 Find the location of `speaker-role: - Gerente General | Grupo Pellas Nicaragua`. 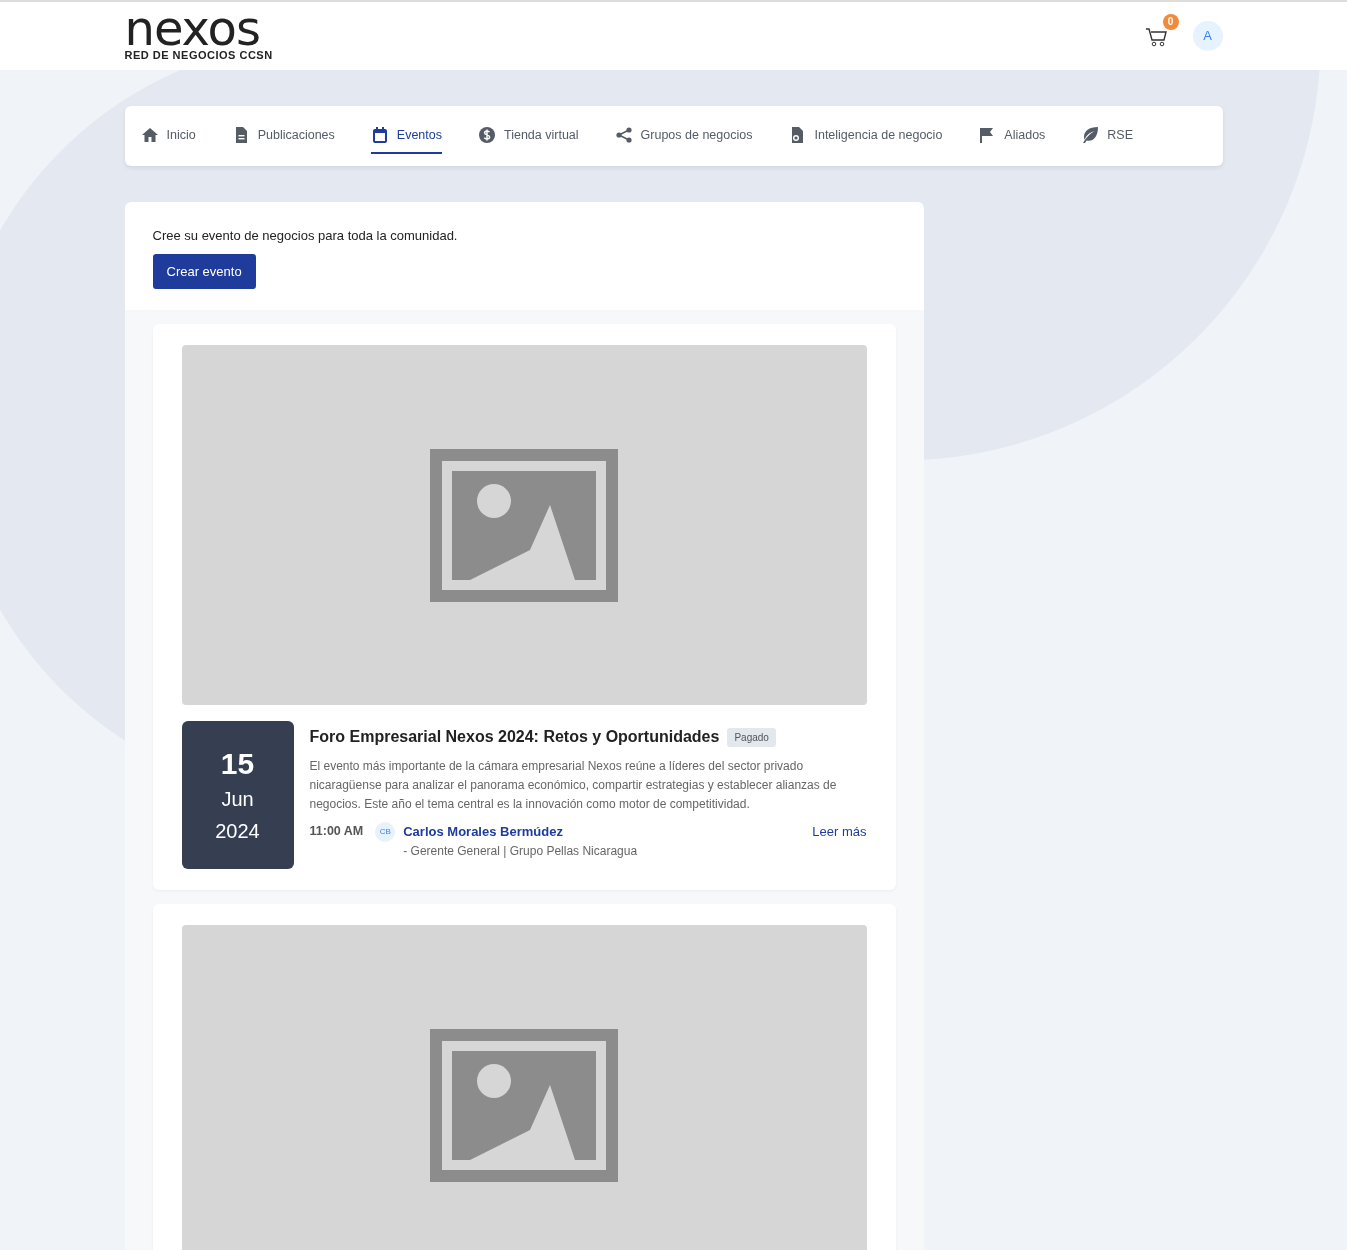

speaker-role: - Gerente General | Grupo Pellas Nicaragua is located at coordinates (521, 851).